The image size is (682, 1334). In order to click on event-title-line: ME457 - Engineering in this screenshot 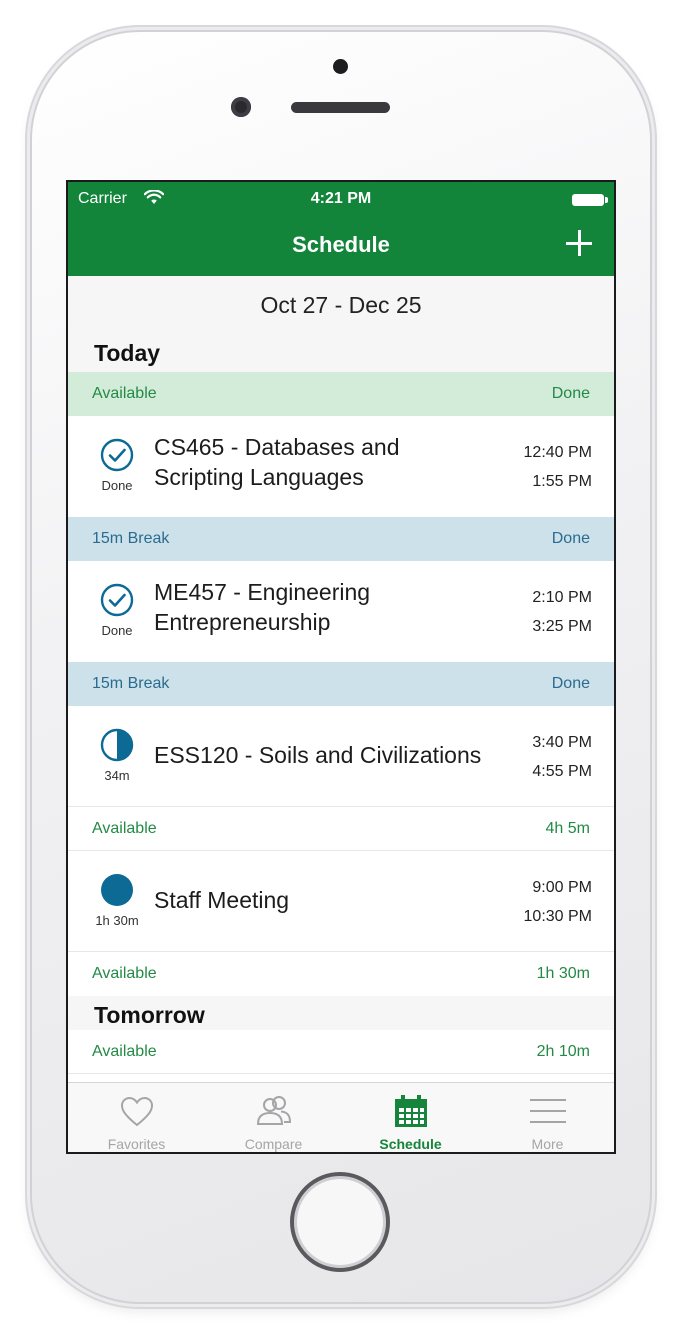, I will do `click(262, 592)`.